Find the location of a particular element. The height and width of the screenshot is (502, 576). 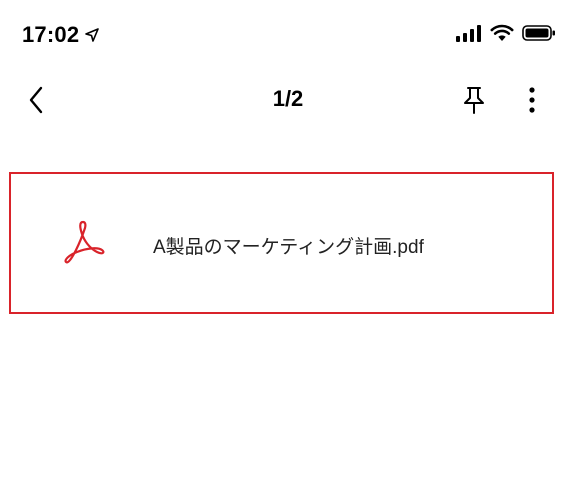

status-icons is located at coordinates (506, 33).